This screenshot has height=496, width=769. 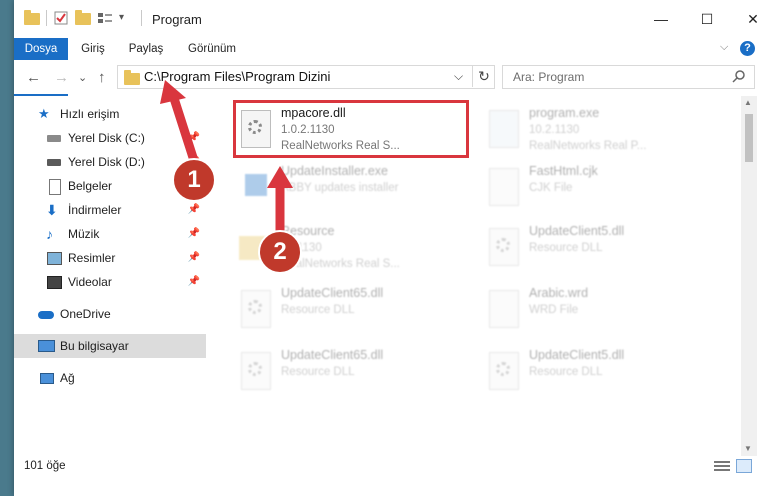 I want to click on annotation-arrows, so click(x=226, y=161).